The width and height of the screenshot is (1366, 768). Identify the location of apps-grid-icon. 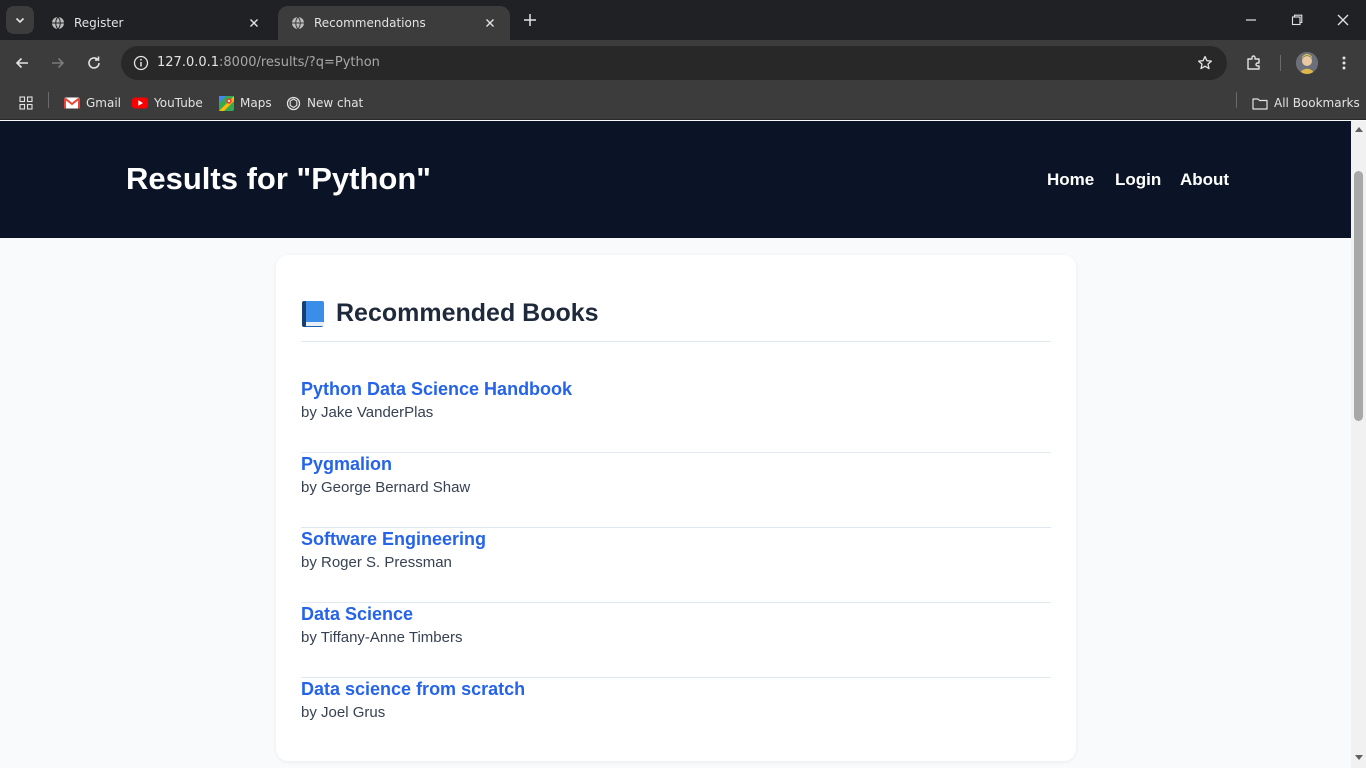
(26, 103).